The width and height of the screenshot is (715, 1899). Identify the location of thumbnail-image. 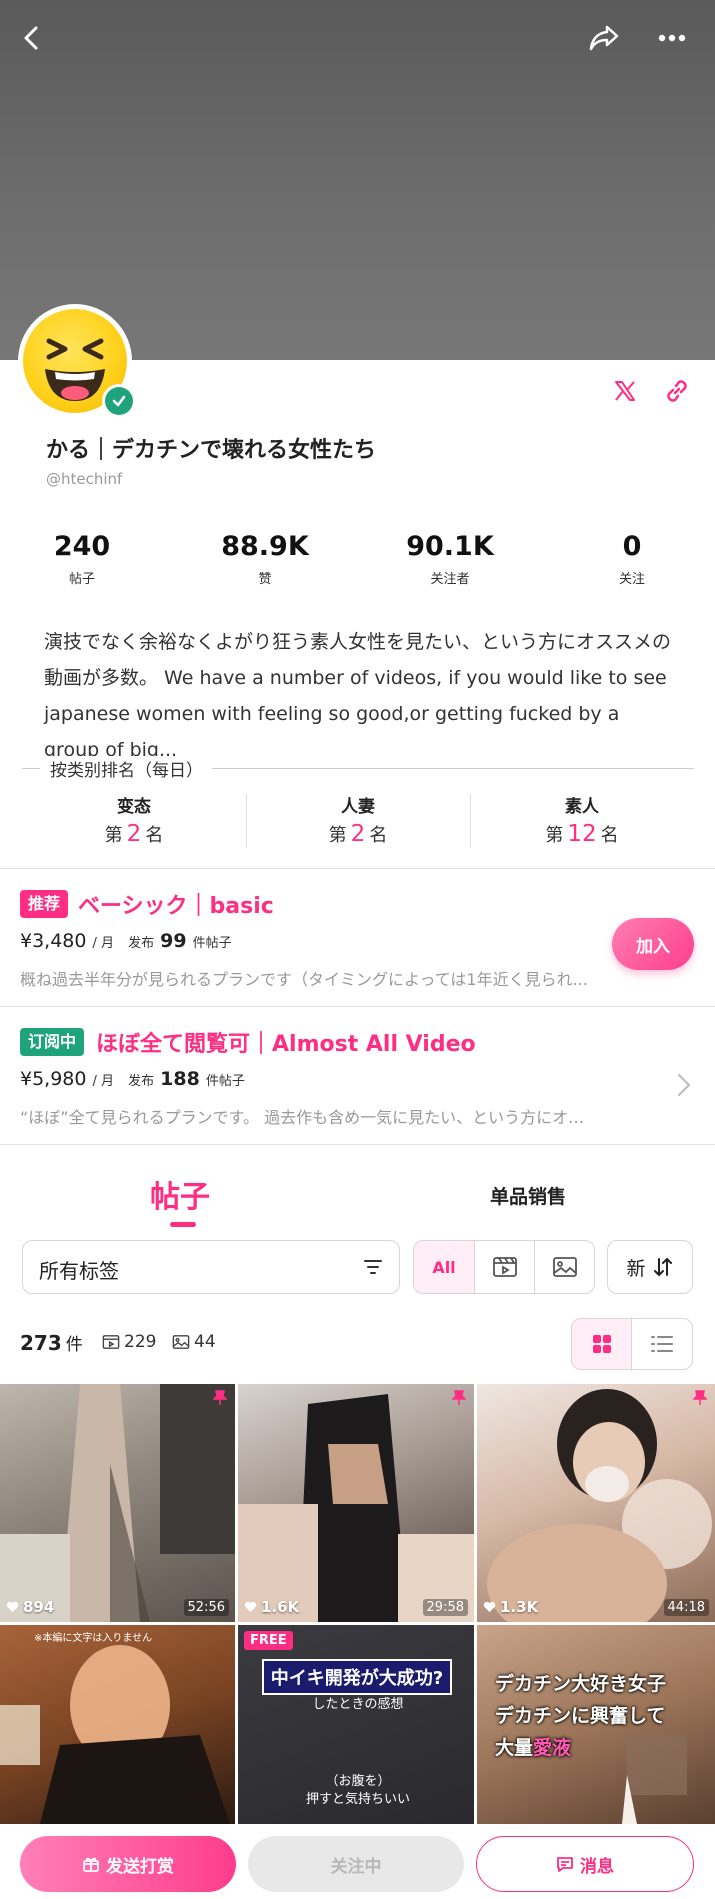
(117, 1503).